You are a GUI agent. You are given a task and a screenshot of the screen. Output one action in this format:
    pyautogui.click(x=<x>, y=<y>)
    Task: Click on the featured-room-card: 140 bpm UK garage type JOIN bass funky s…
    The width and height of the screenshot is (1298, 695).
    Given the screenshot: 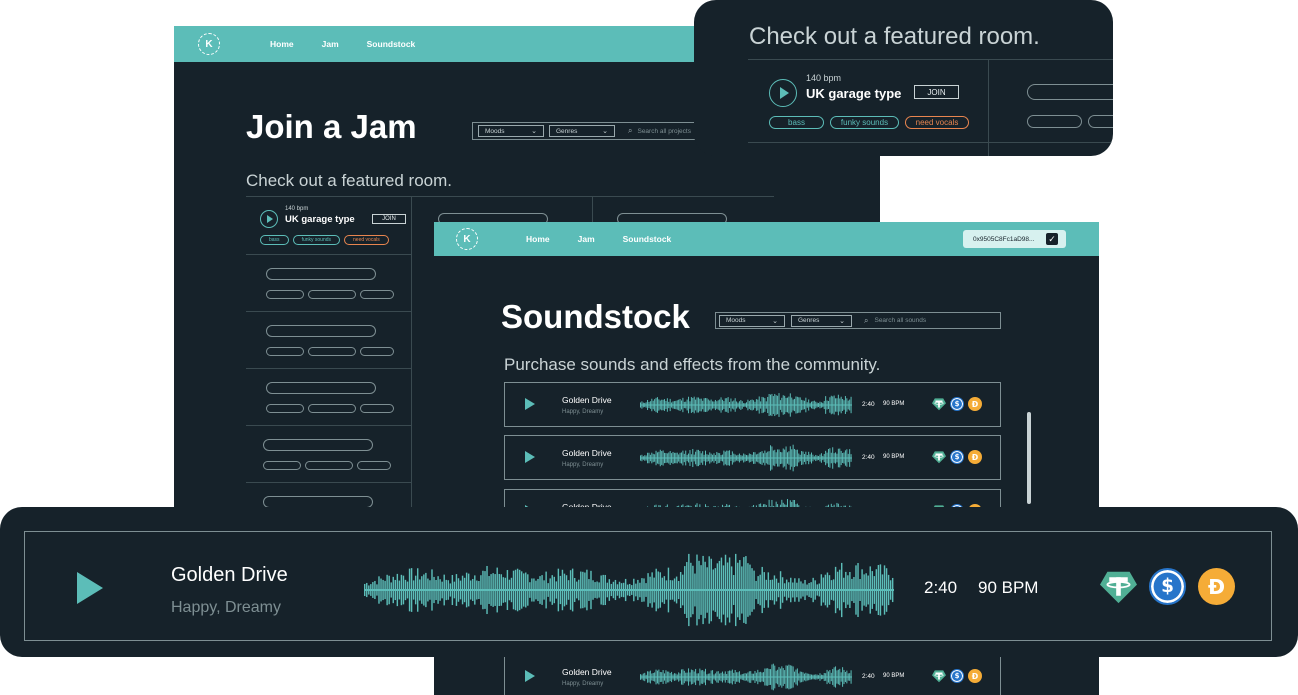 What is the action you would take?
    pyautogui.click(x=335, y=226)
    